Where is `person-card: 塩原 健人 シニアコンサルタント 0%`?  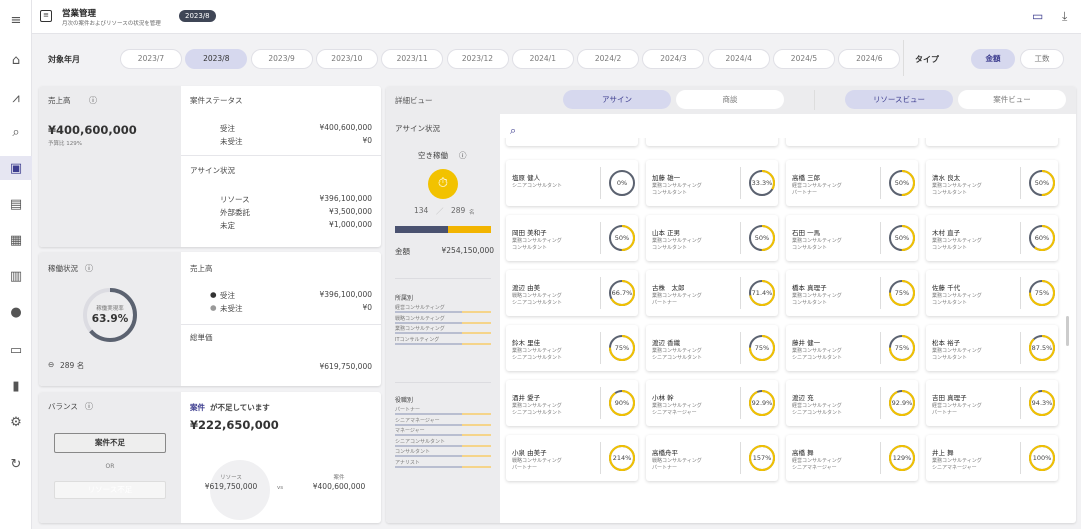 person-card: 塩原 健人 シニアコンサルタント 0% is located at coordinates (572, 183).